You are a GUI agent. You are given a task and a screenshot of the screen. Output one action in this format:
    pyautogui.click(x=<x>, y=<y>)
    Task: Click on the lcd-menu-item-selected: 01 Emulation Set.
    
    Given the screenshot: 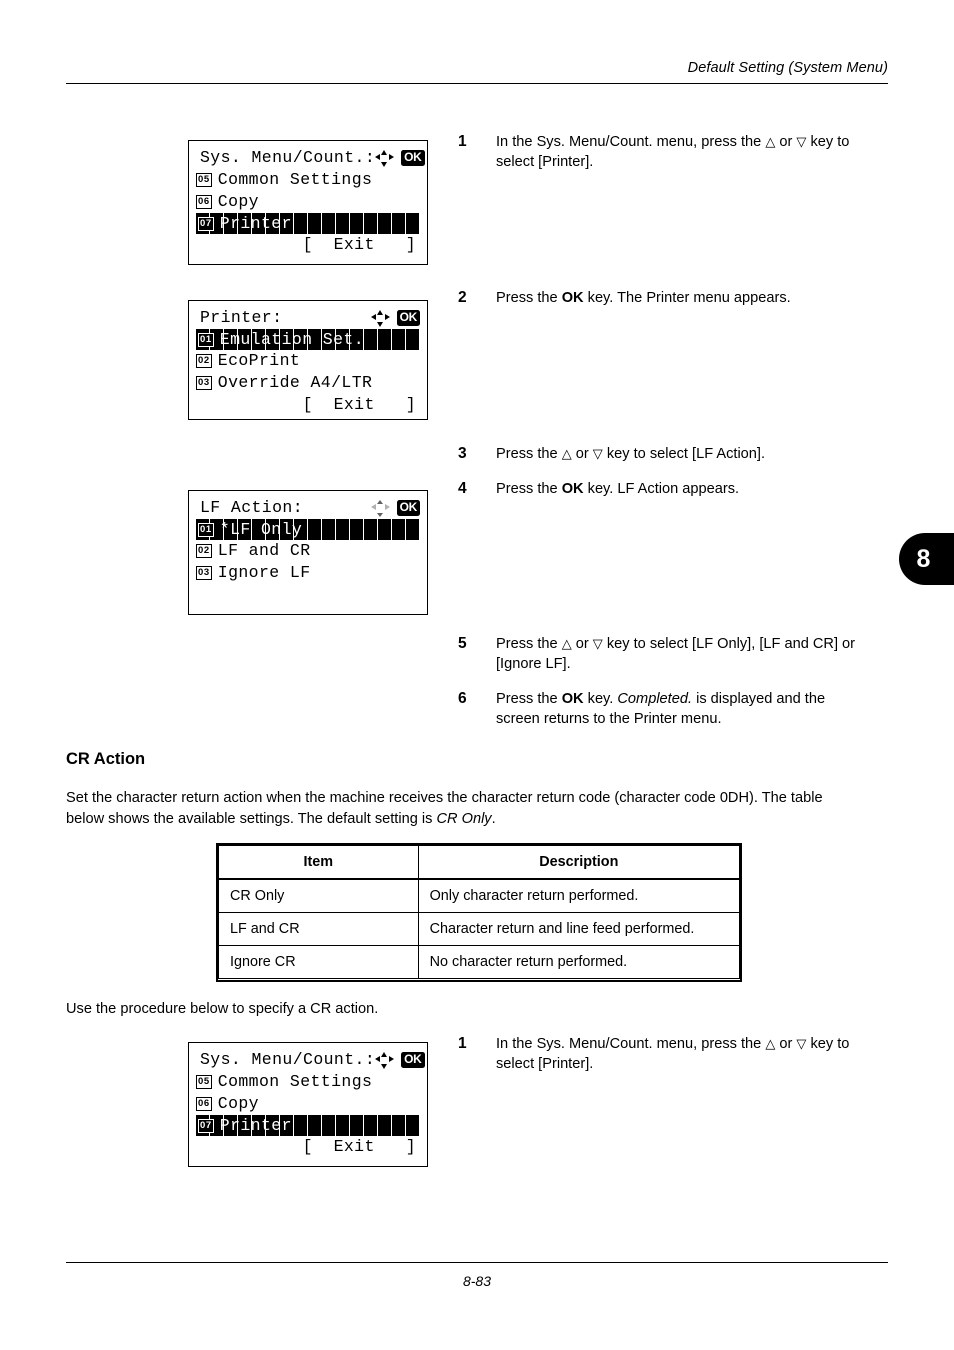 What is the action you would take?
    pyautogui.click(x=308, y=339)
    